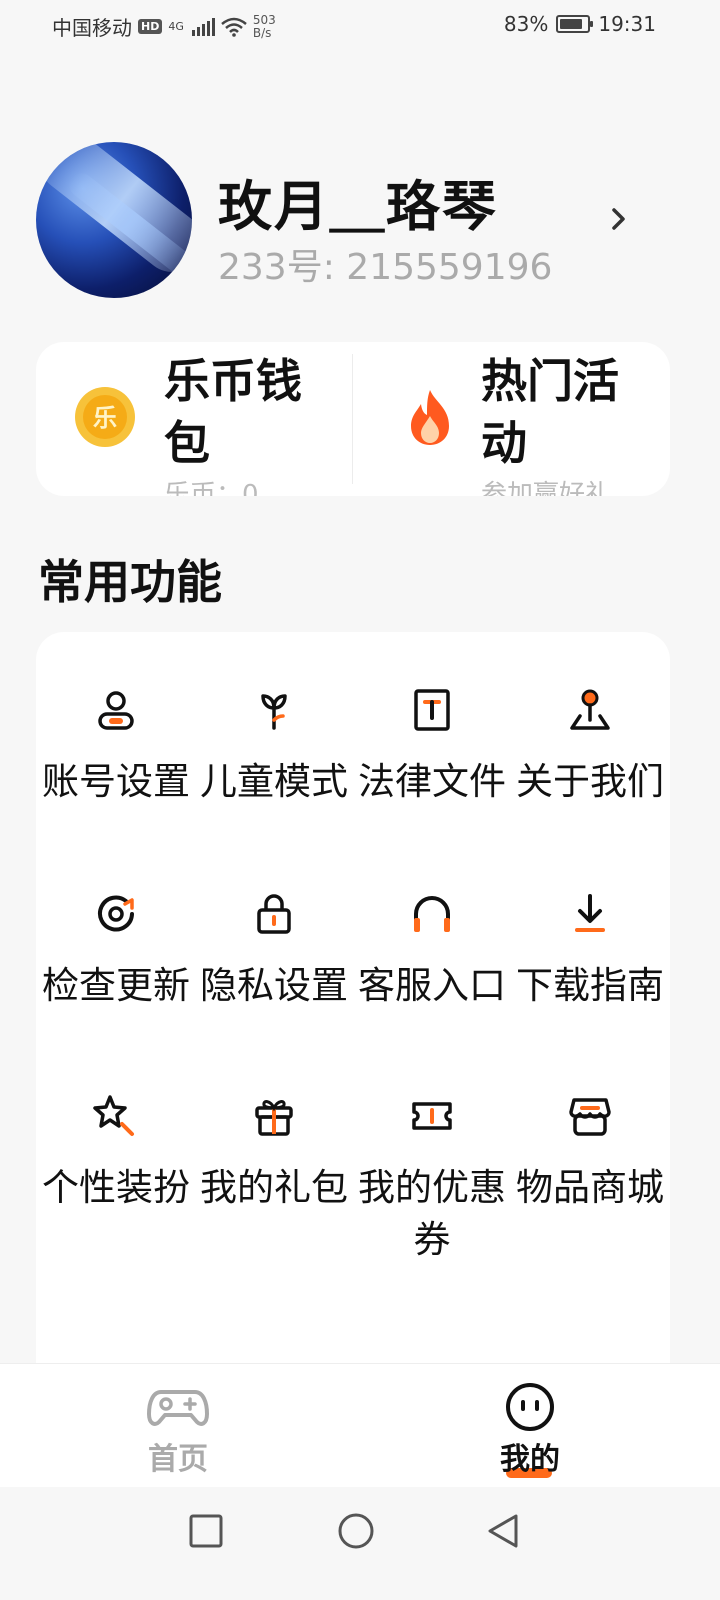  Describe the element at coordinates (432, 985) in the screenshot. I see `fn-label: 客服入口` at that location.